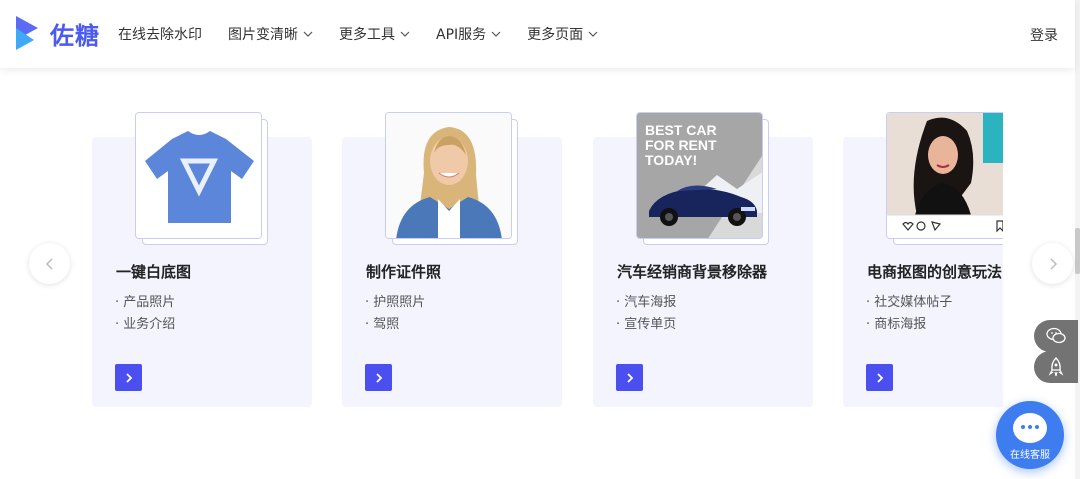  I want to click on nav-label: 图片变清晰, so click(263, 35).